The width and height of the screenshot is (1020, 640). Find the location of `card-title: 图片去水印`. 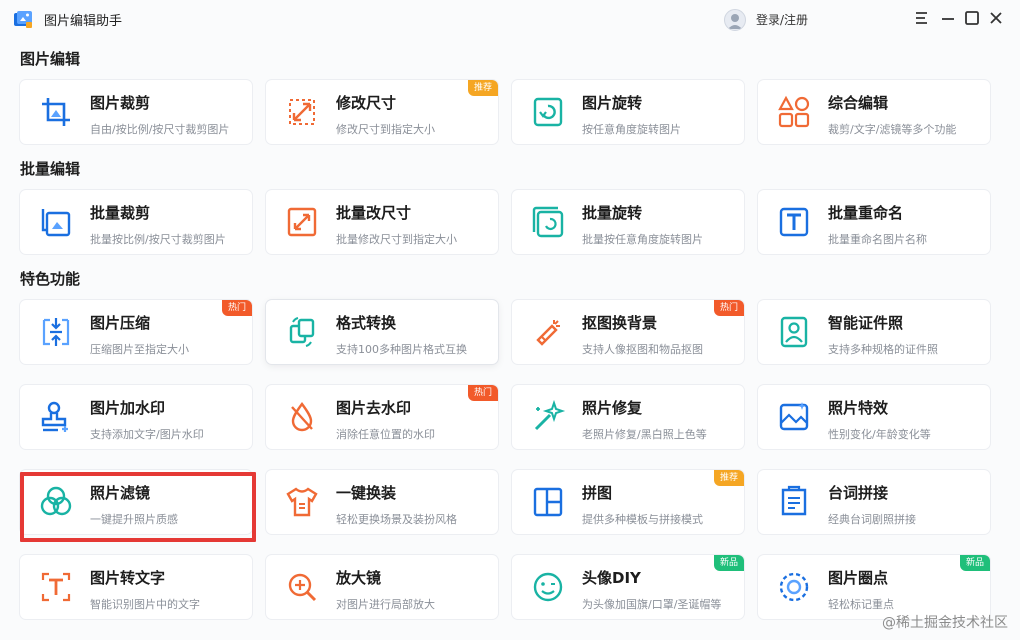

card-title: 图片去水印 is located at coordinates (374, 408).